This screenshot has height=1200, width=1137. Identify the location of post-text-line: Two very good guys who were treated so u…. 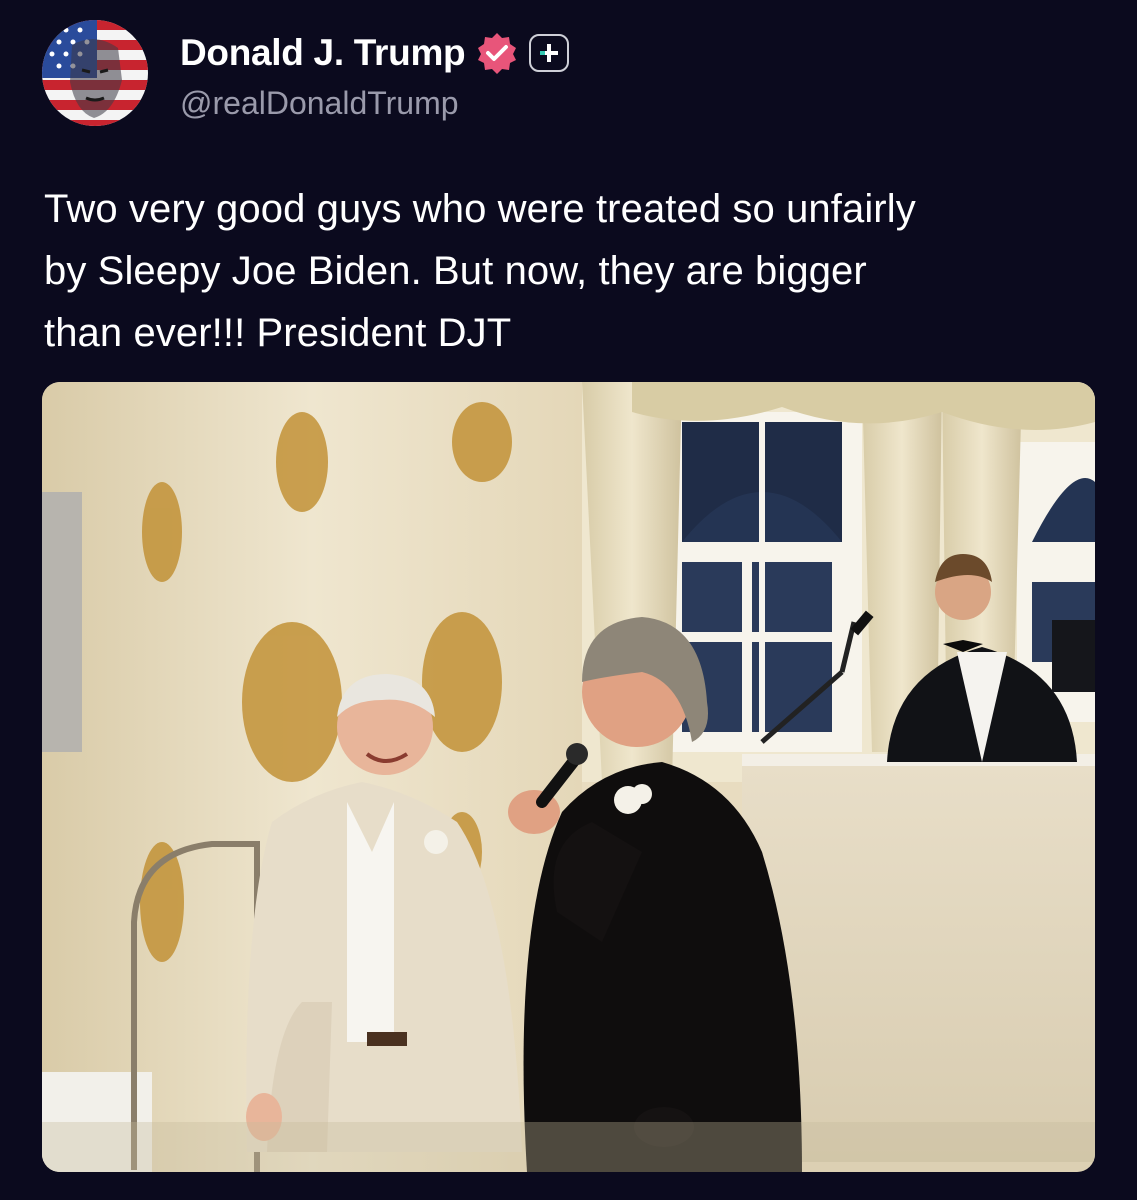
(480, 209).